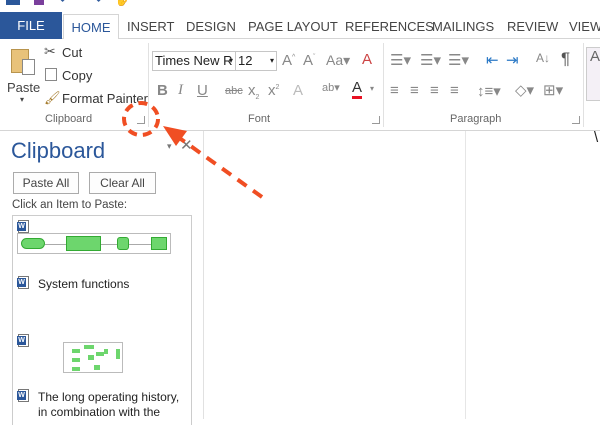 Image resolution: width=600 pixels, height=427 pixels. What do you see at coordinates (141, 119) in the screenshot?
I see `highlight-circle` at bounding box center [141, 119].